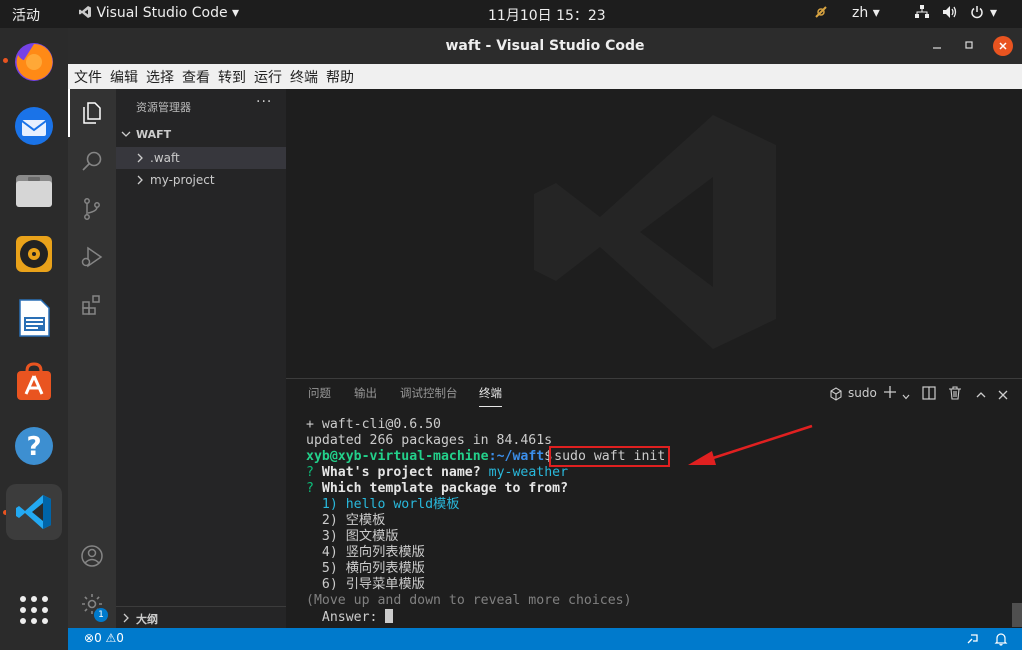 The height and width of the screenshot is (650, 1022). I want to click on add-terminal-icon, so click(890, 394).